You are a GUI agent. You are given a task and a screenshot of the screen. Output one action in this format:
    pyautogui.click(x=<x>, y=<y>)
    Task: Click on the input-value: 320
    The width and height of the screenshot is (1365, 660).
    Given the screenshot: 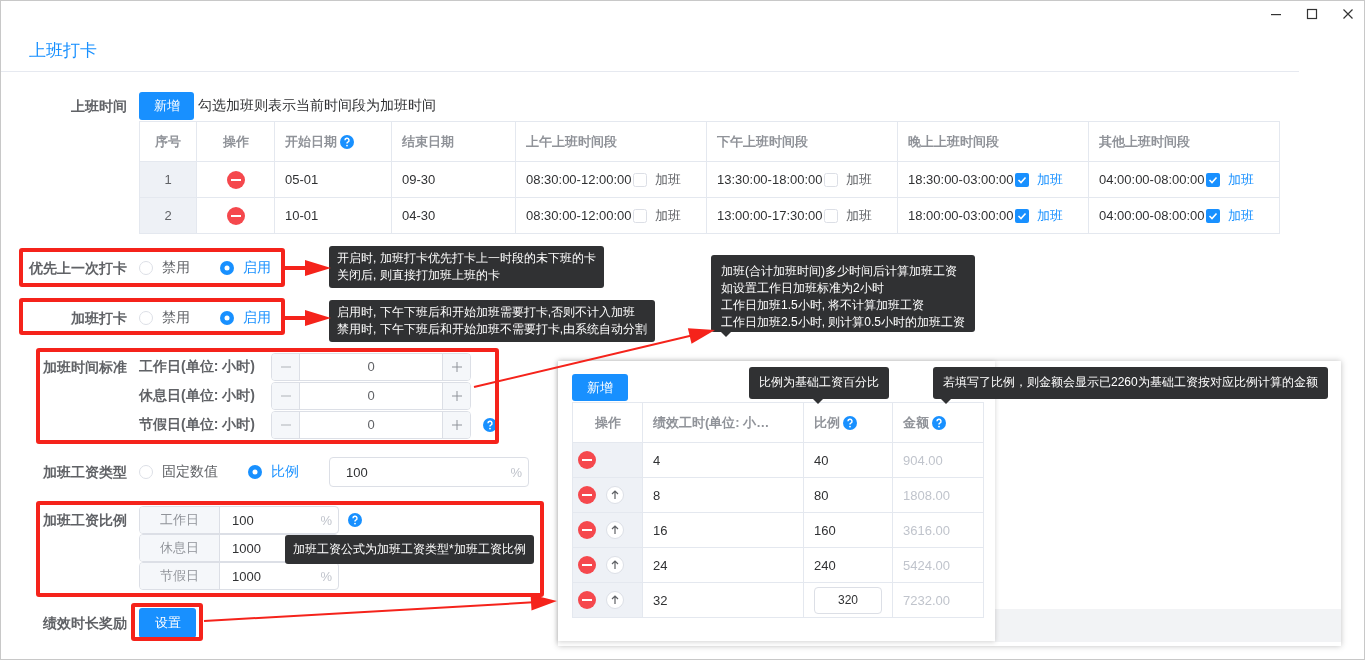 What is the action you would take?
    pyautogui.click(x=848, y=599)
    